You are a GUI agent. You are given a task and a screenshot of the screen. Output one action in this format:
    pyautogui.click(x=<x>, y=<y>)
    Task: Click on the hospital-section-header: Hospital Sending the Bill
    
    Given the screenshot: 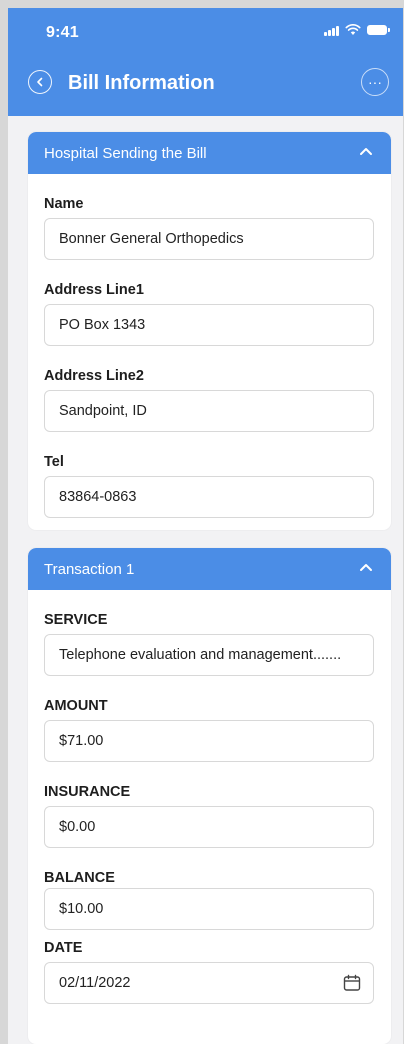 What is the action you would take?
    pyautogui.click(x=209, y=153)
    